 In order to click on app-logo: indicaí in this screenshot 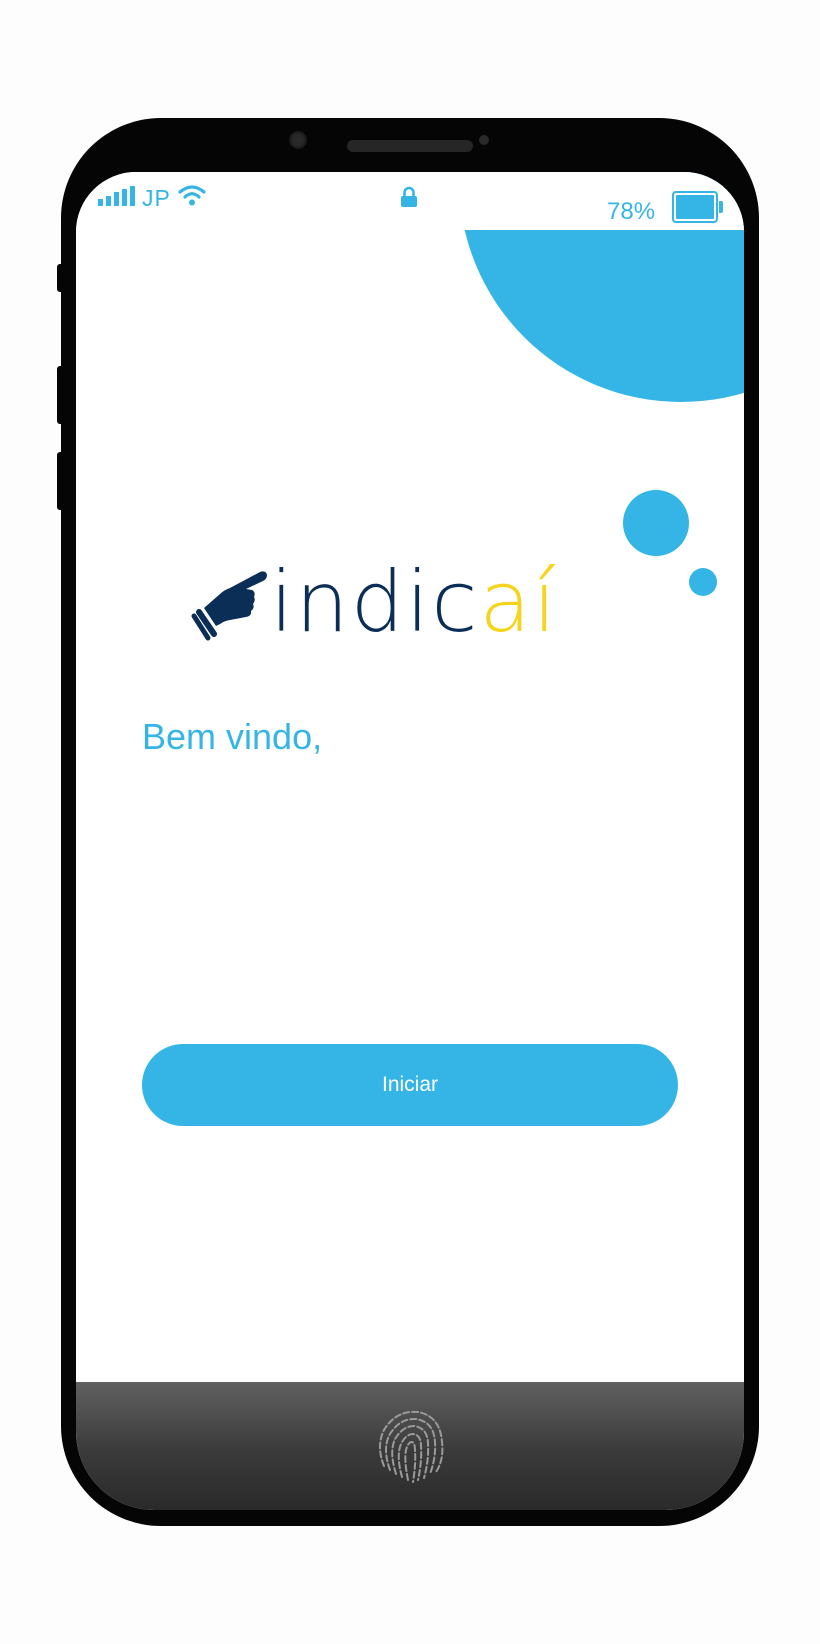, I will do `click(390, 602)`.